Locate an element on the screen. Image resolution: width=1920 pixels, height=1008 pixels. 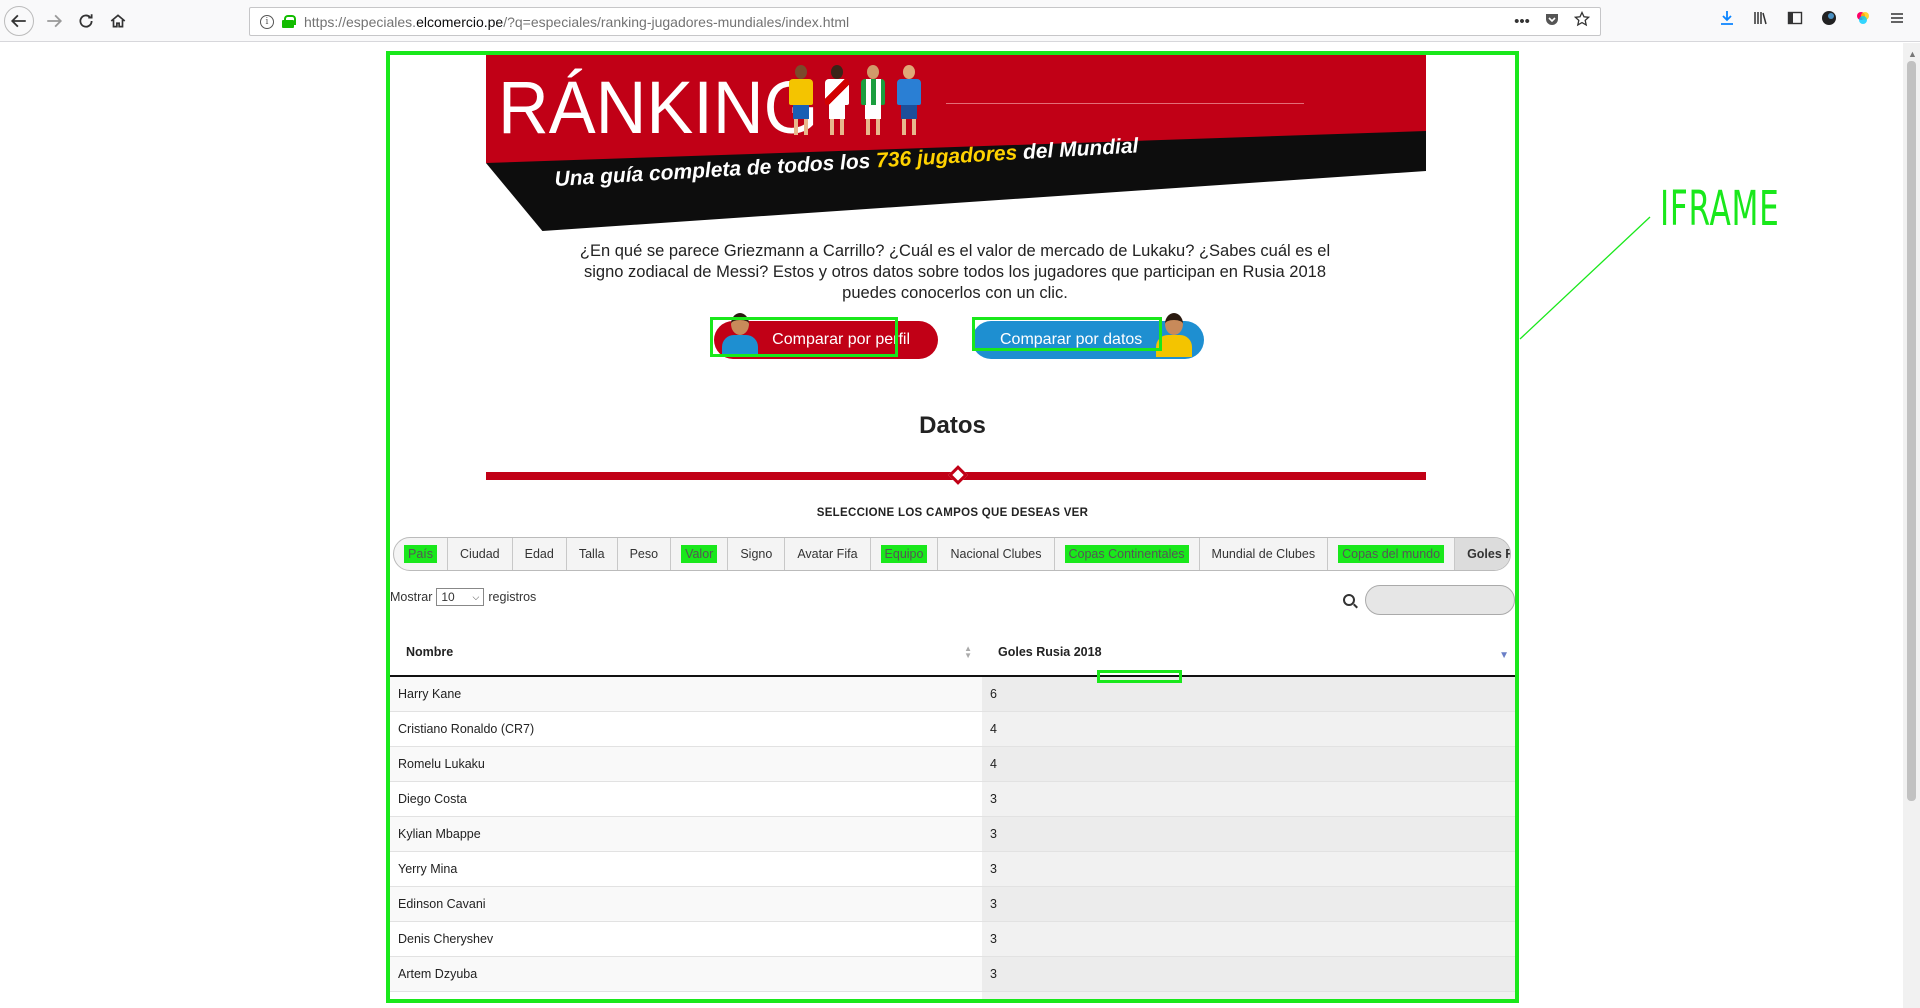
reload-button is located at coordinates (86, 21).